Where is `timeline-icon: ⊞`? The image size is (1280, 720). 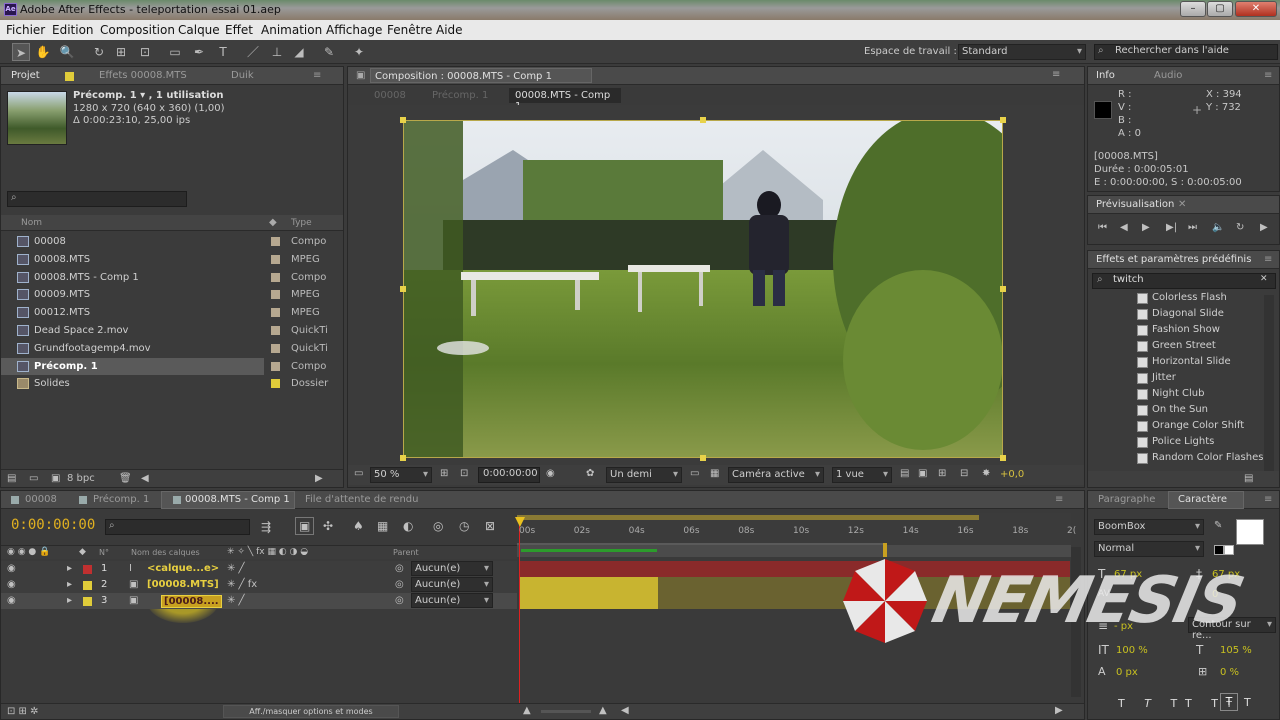 timeline-icon: ⊞ is located at coordinates (942, 473).